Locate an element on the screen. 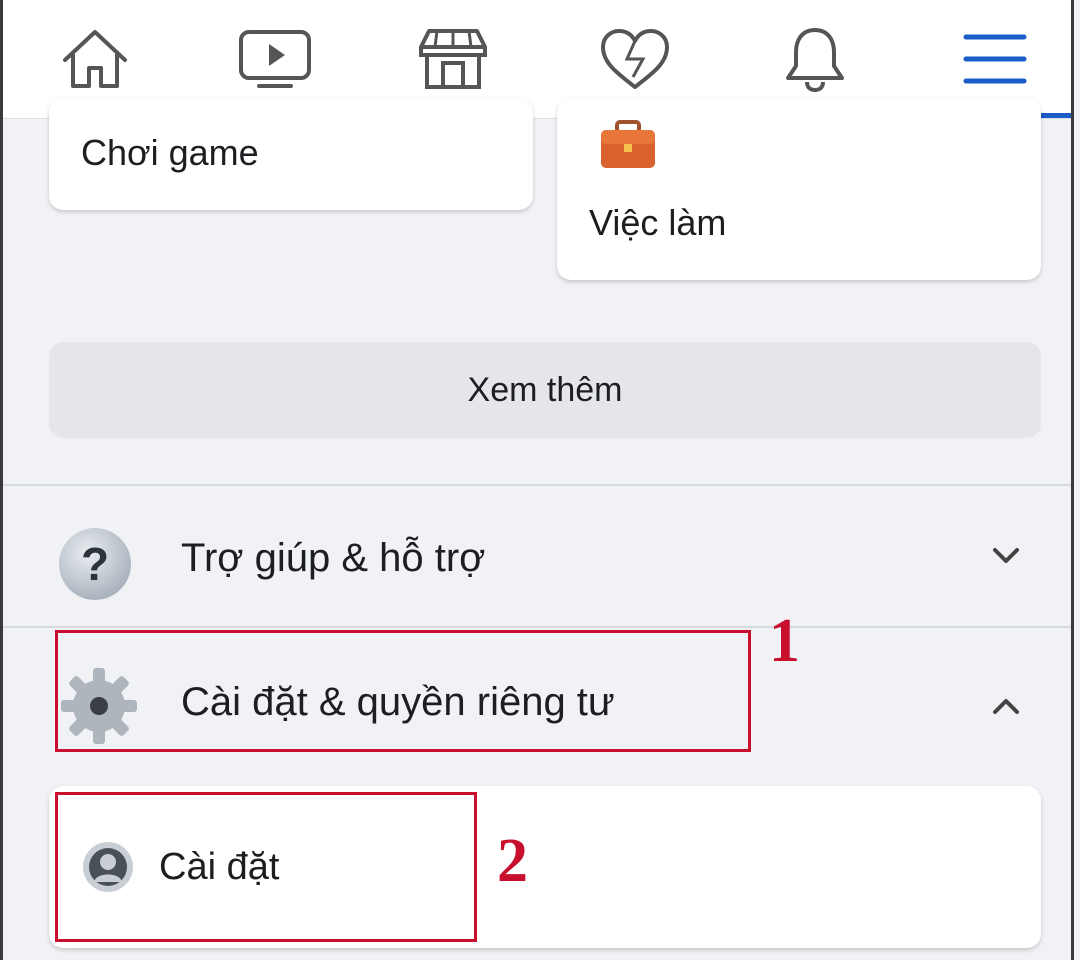 The height and width of the screenshot is (960, 1080). chevron-down-icon is located at coordinates (1006, 556).